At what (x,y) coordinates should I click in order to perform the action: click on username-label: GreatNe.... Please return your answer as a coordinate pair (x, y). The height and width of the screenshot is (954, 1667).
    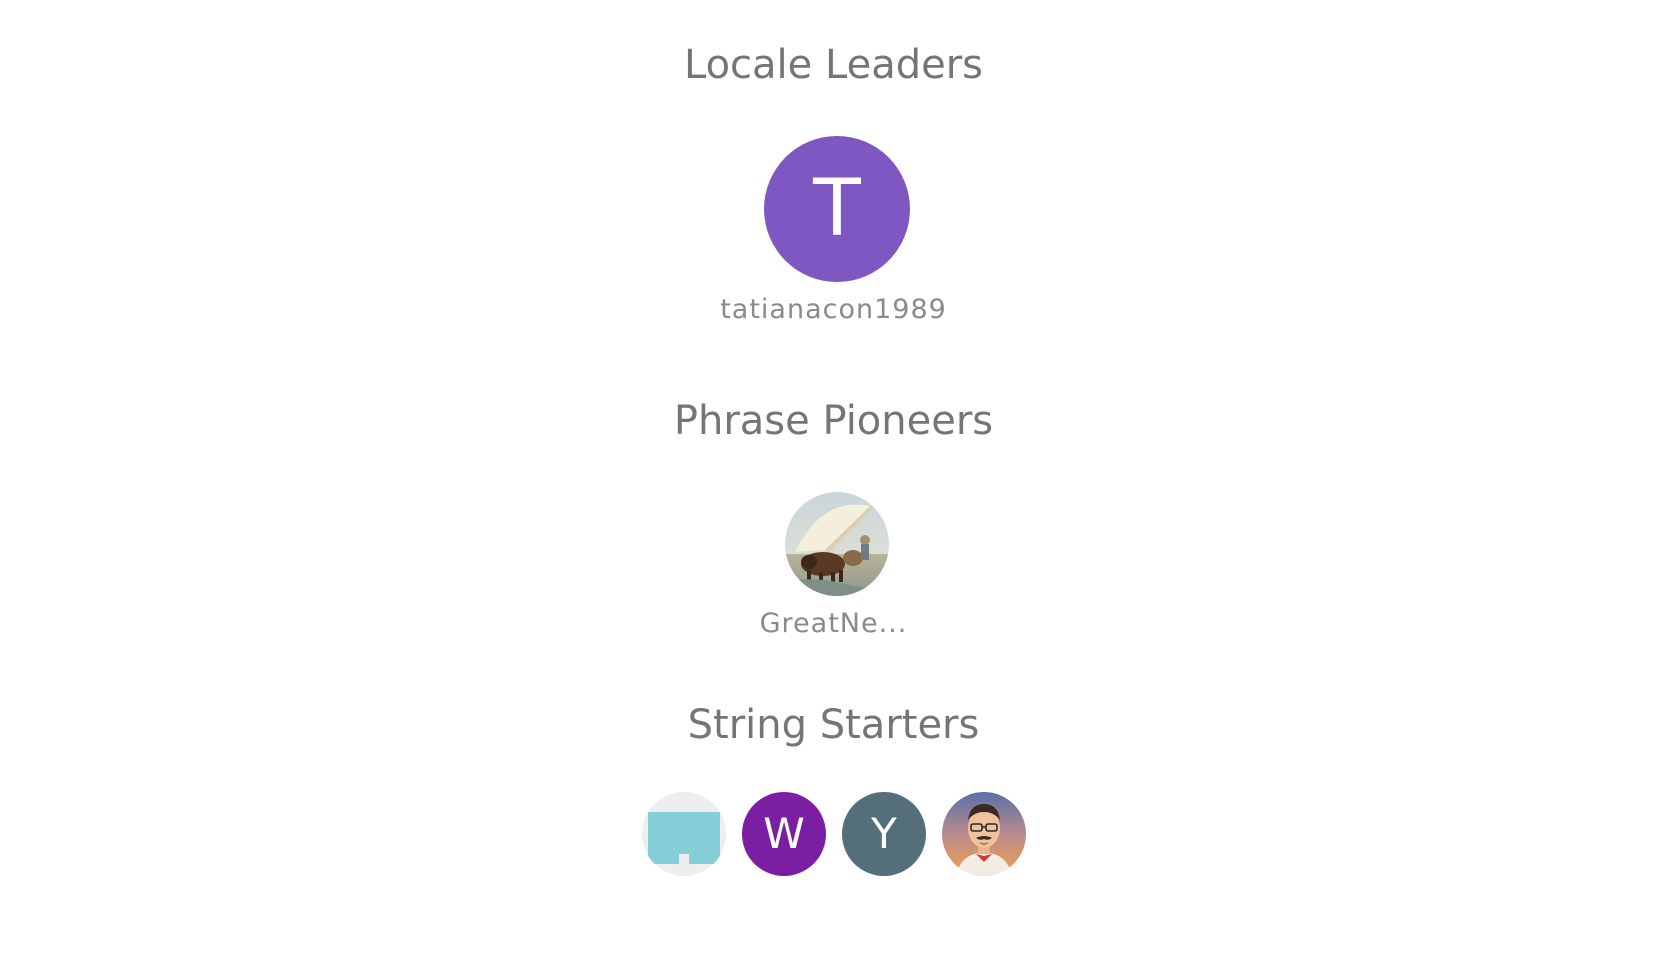
    Looking at the image, I should click on (833, 624).